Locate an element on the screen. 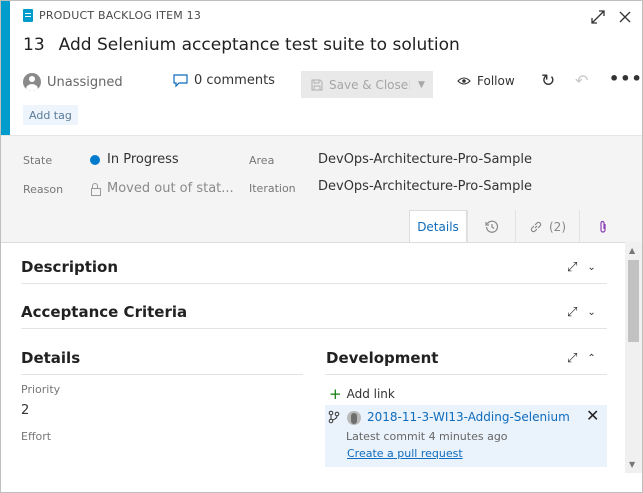 The width and height of the screenshot is (643, 493). add-link-button: + Add link is located at coordinates (362, 394).